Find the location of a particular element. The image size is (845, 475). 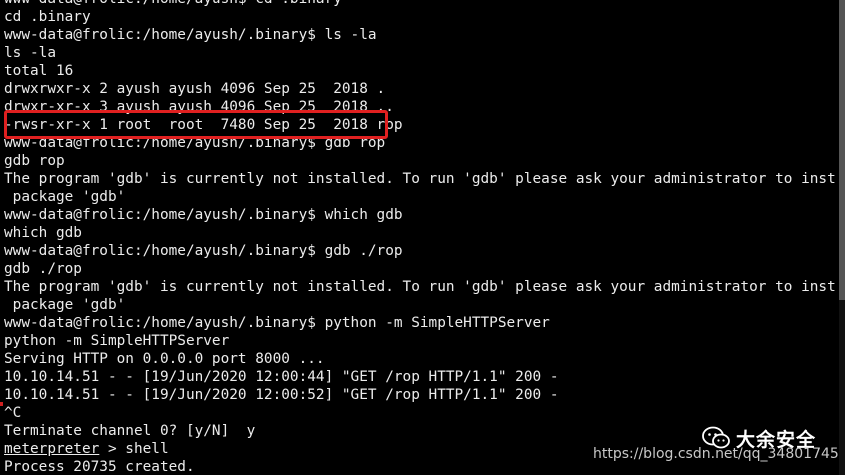

terminal-line: gdb ./rop is located at coordinates (43, 269).